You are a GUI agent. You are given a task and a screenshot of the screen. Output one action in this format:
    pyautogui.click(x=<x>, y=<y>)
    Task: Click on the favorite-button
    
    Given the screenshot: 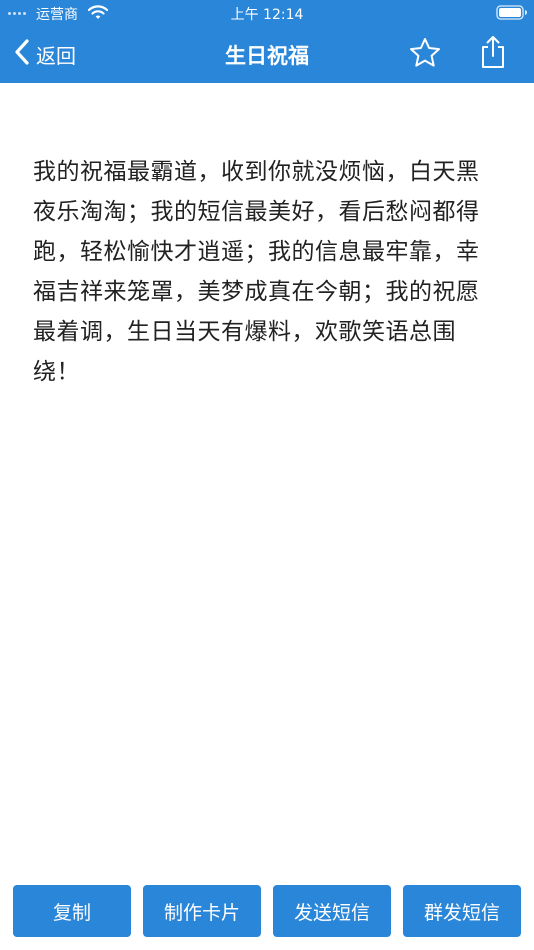 What is the action you would take?
    pyautogui.click(x=425, y=53)
    